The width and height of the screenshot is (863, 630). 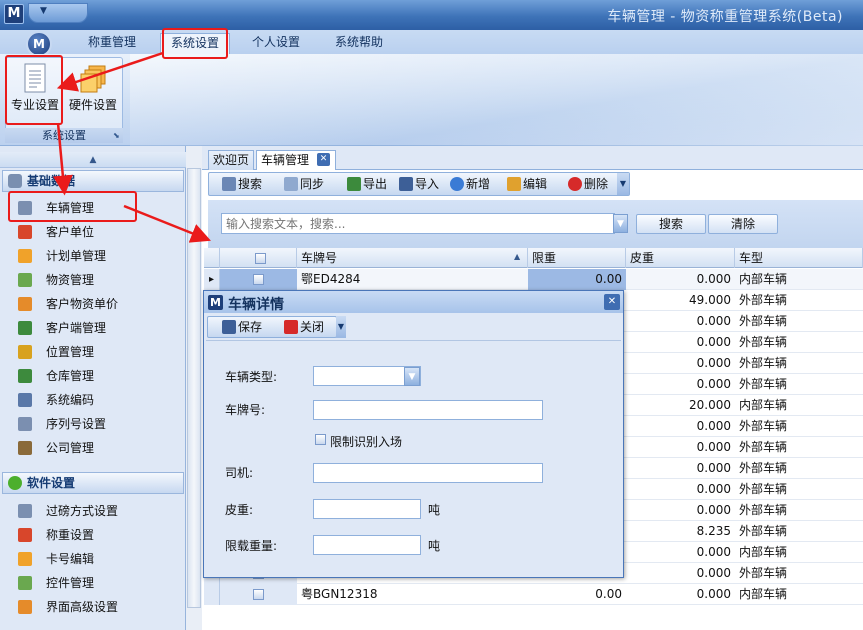 What do you see at coordinates (110, 71) in the screenshot?
I see `arrow-to-professional-settings` at bounding box center [110, 71].